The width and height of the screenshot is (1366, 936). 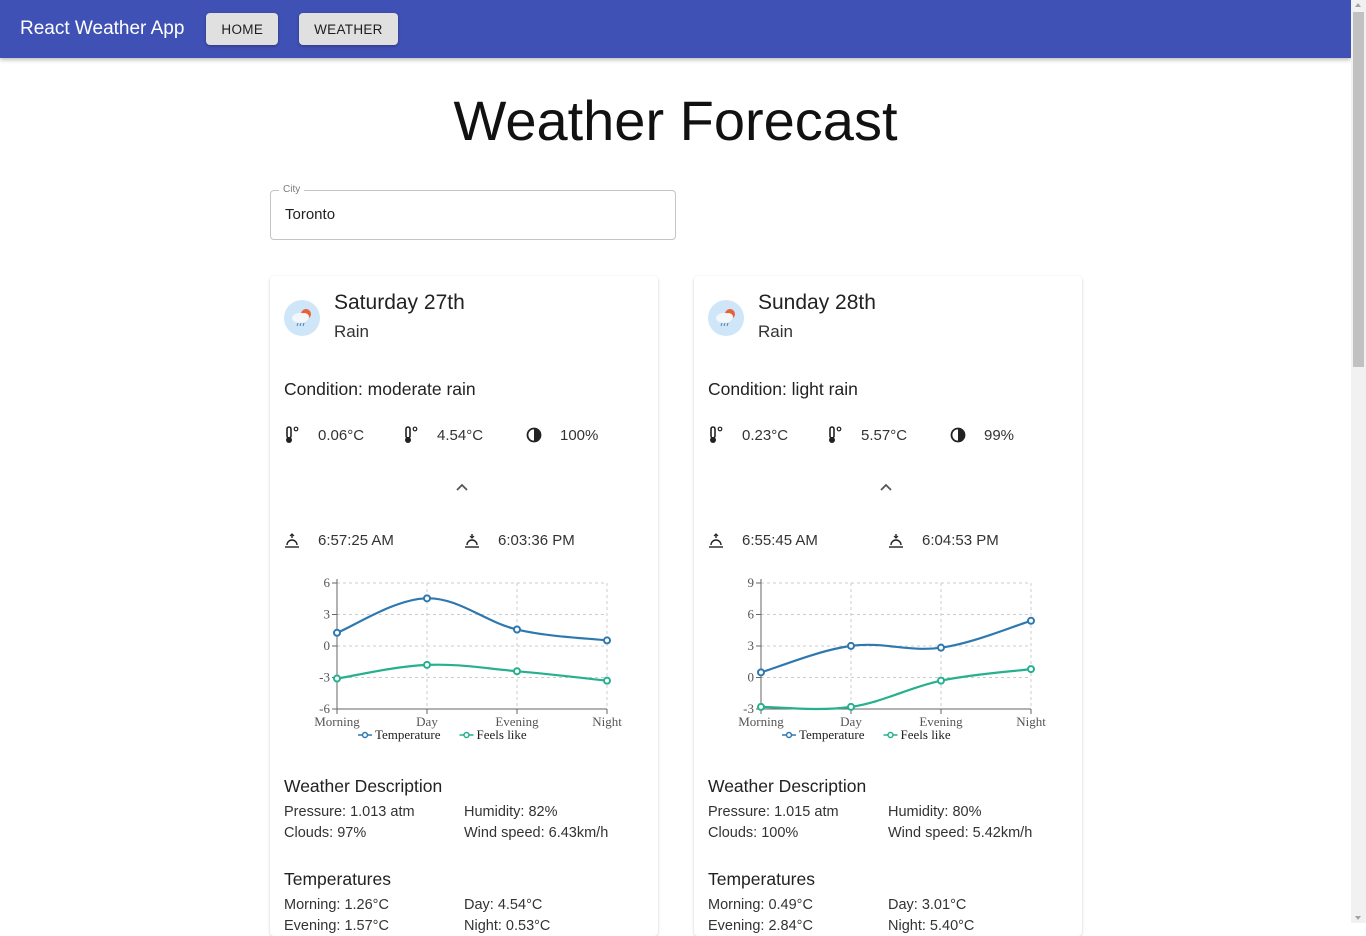 What do you see at coordinates (1358, 461) in the screenshot?
I see `scrollbar` at bounding box center [1358, 461].